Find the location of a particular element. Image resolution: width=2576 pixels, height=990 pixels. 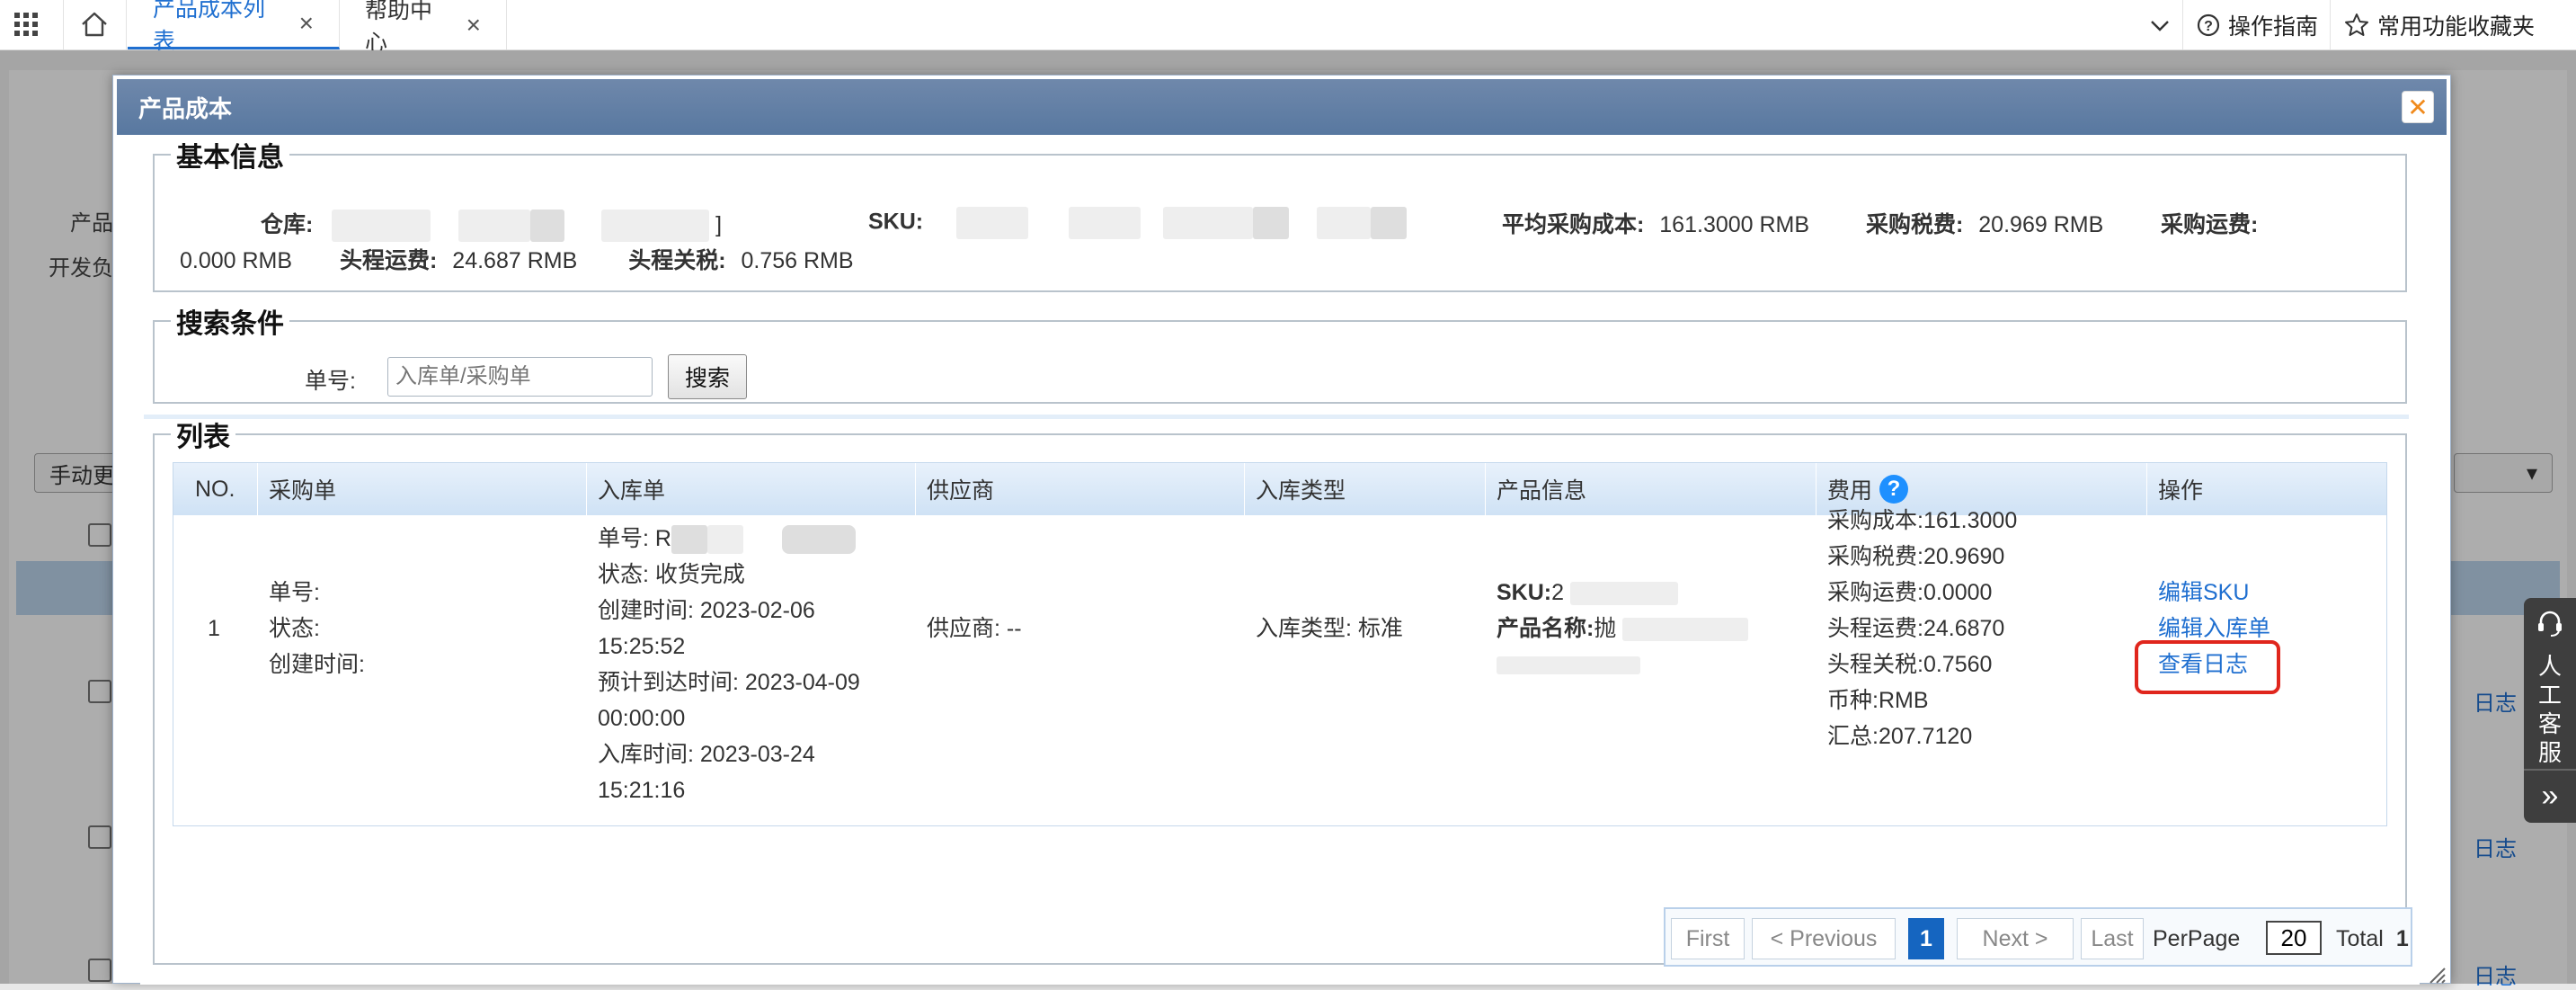

tab-product-cost-list: 产品成本列表 × is located at coordinates (234, 24).